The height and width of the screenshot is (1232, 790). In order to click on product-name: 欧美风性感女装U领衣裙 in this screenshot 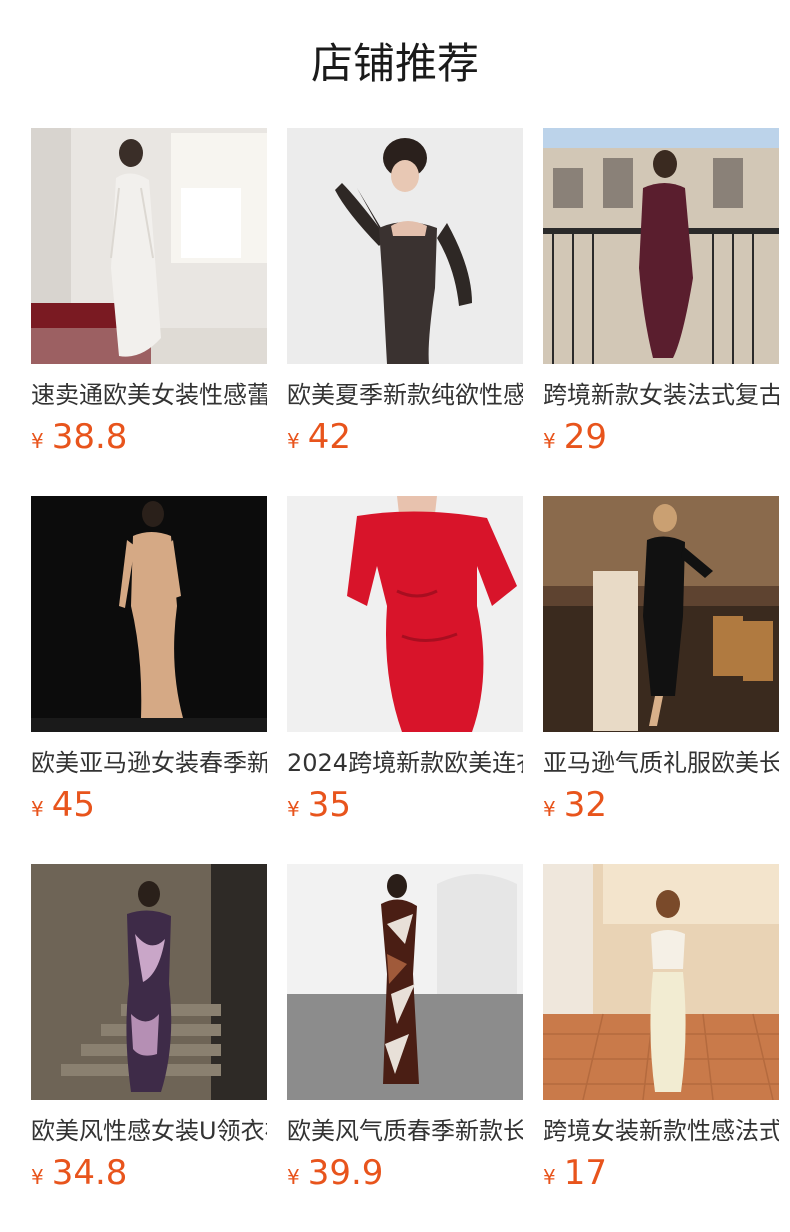, I will do `click(149, 1131)`.